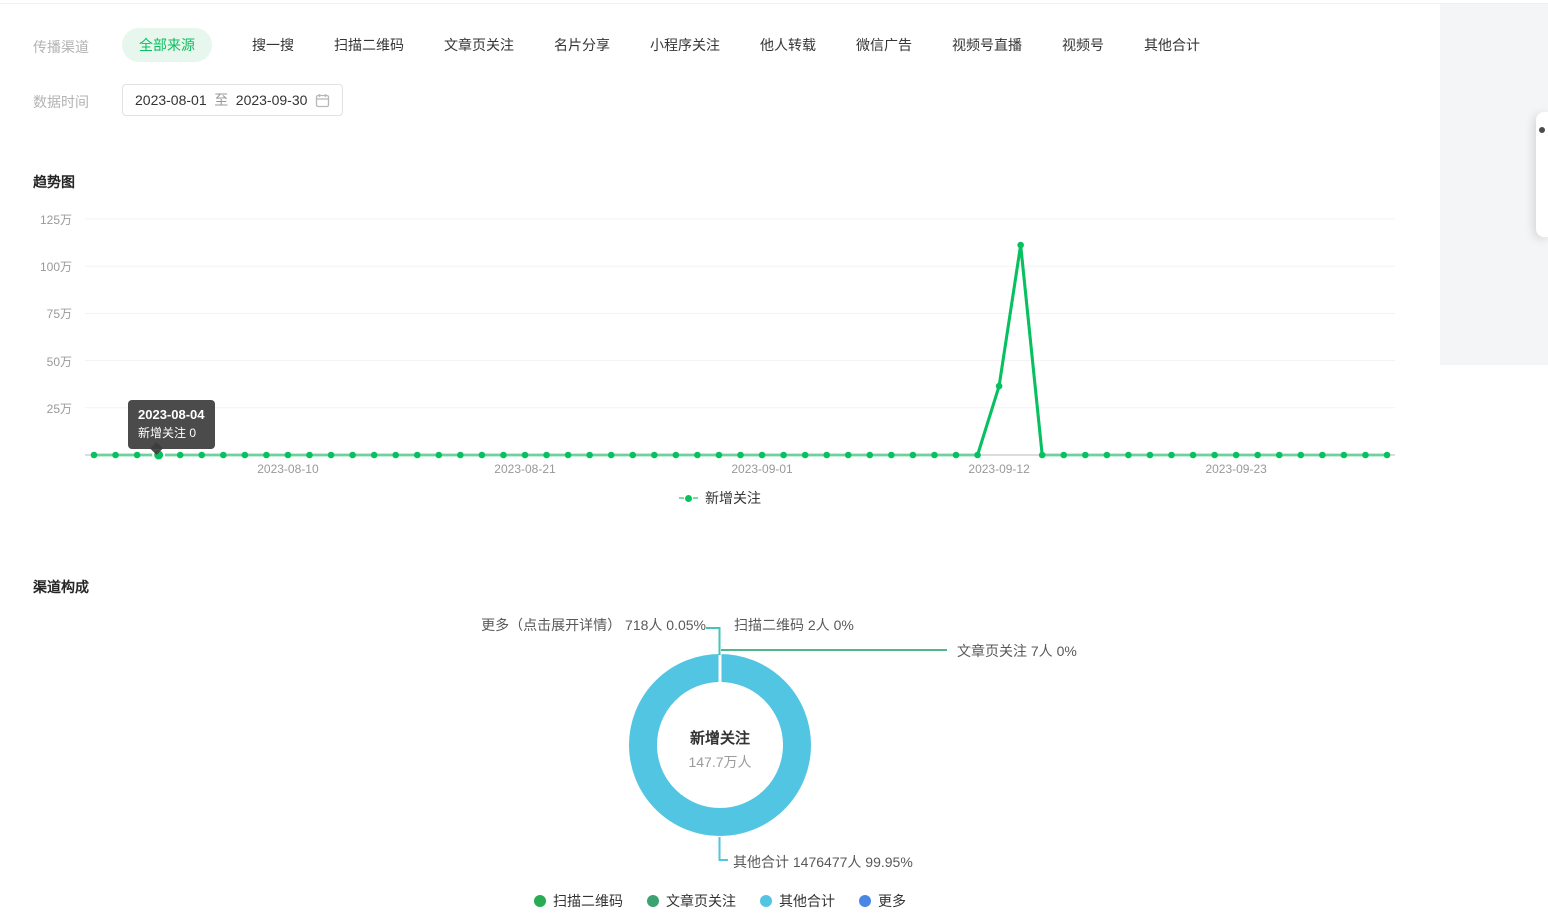 The width and height of the screenshot is (1548, 918). I want to click on callout-more: 更多（点击展开详情） 718人 0.05%, so click(593, 625).